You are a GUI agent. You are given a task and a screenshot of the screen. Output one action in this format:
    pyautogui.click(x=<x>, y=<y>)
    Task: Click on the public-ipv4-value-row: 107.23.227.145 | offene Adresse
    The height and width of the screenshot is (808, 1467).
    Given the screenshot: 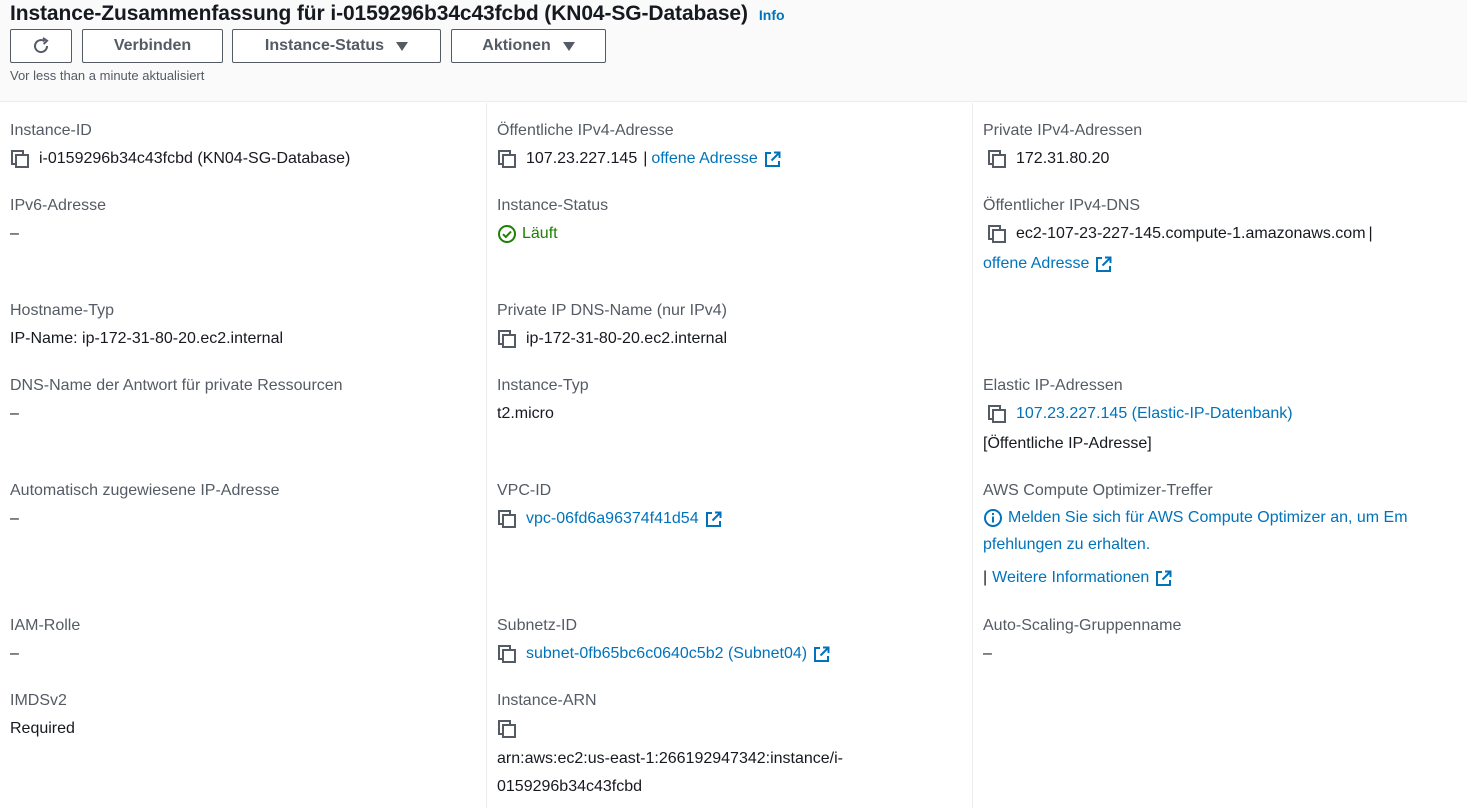 What is the action you would take?
    pyautogui.click(x=639, y=159)
    